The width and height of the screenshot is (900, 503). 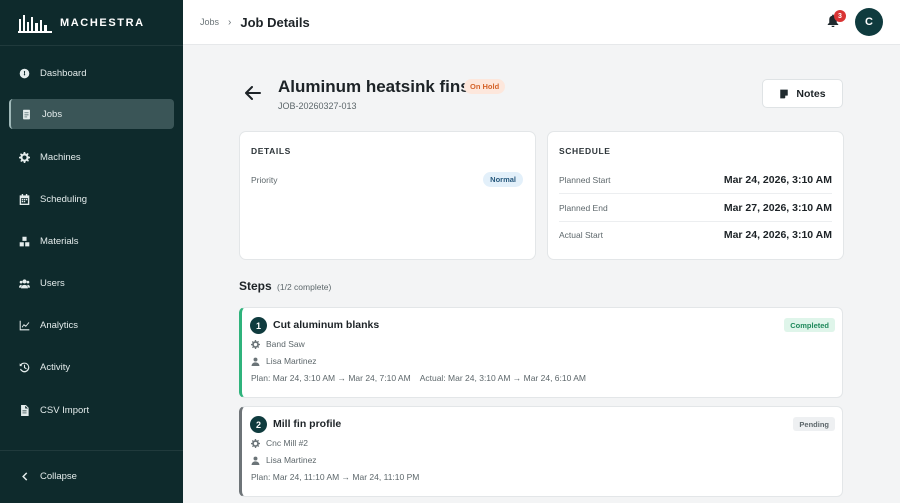 What do you see at coordinates (91, 199) in the screenshot?
I see `sidebar-item-scheduling: Scheduling` at bounding box center [91, 199].